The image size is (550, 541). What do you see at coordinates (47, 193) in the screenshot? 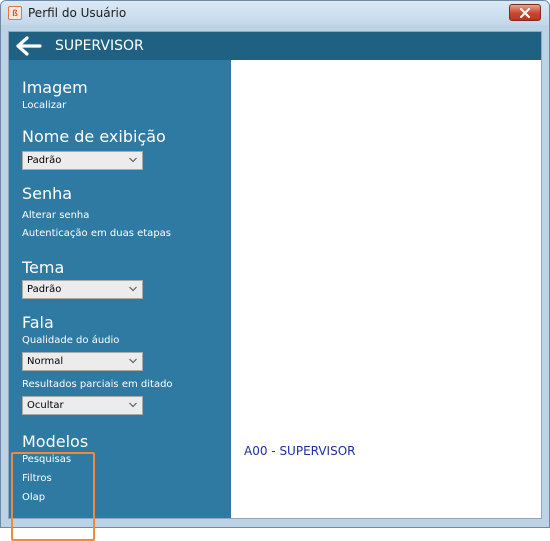
I see `section-title-senha: Senha` at bounding box center [47, 193].